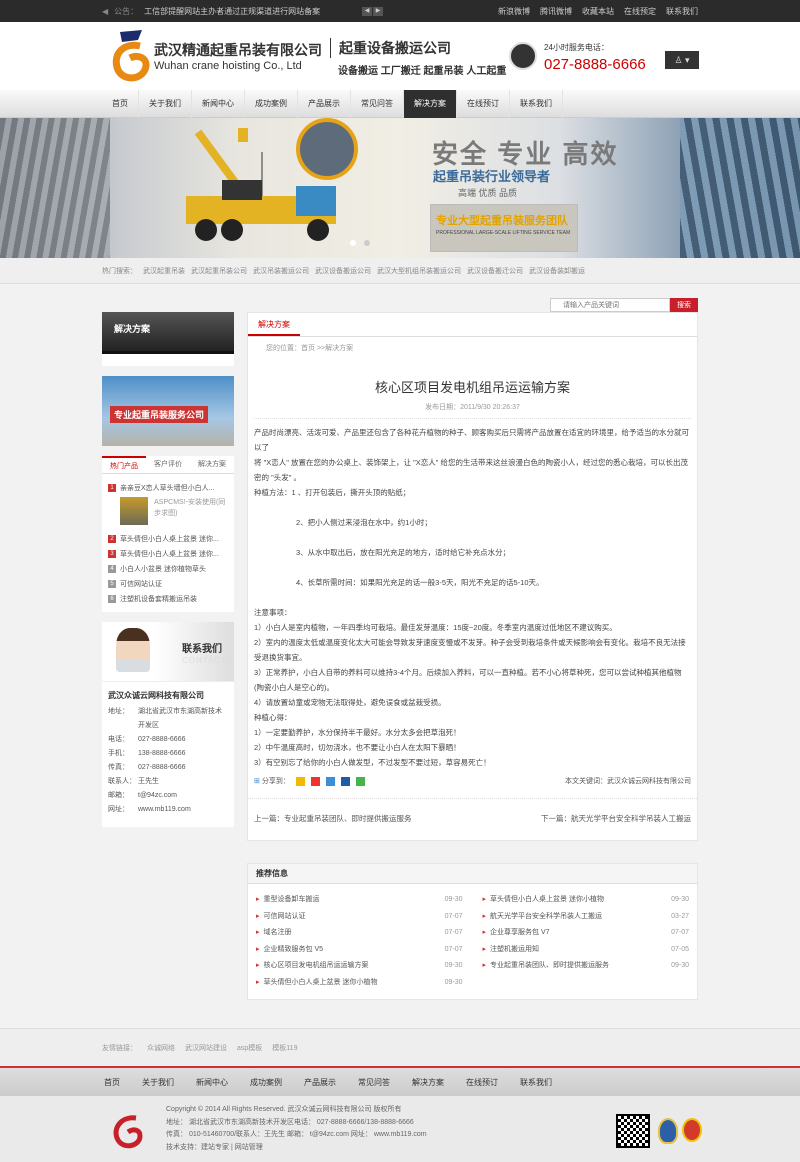 This screenshot has height=1162, width=800. Describe the element at coordinates (274, 324) in the screenshot. I see `article-tab: 解决方案` at that location.